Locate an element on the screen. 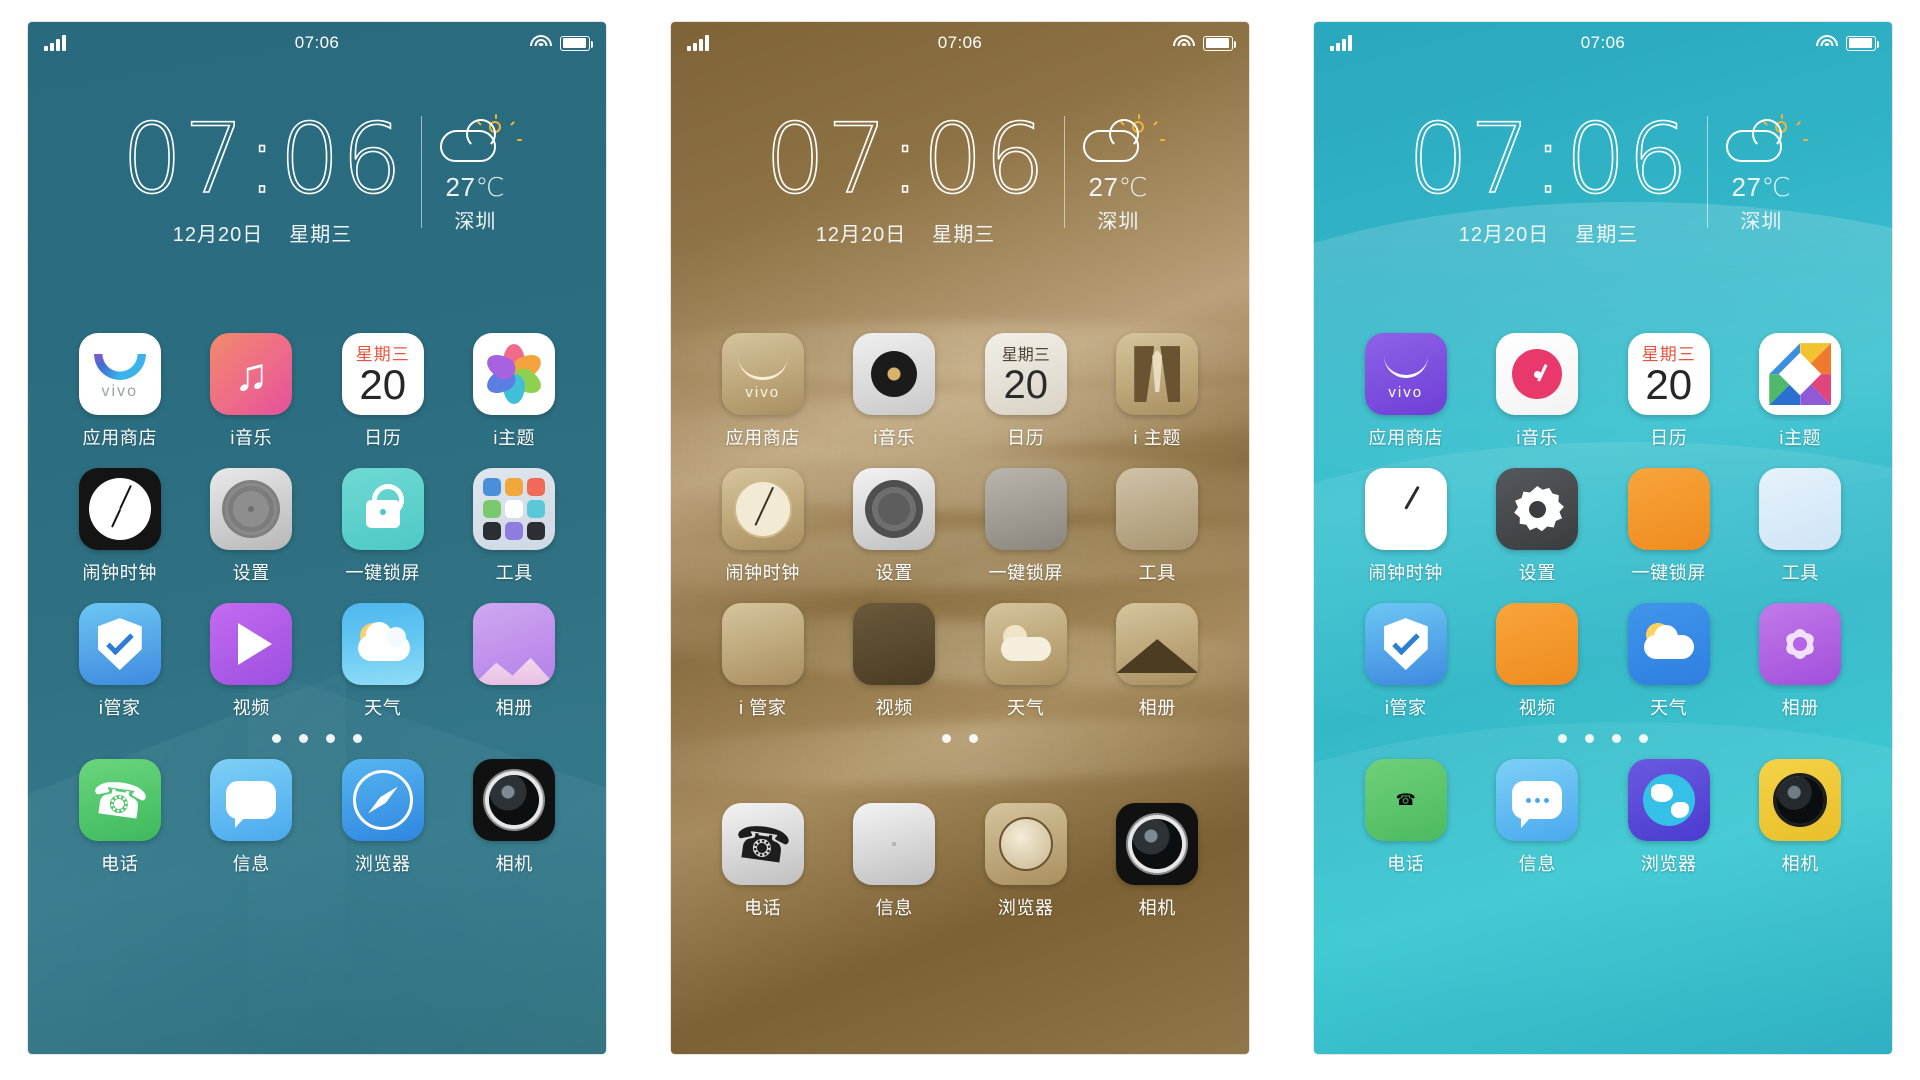 Image resolution: width=1920 pixels, height=1080 pixels. status-bar-right is located at coordinates (1752, 43).